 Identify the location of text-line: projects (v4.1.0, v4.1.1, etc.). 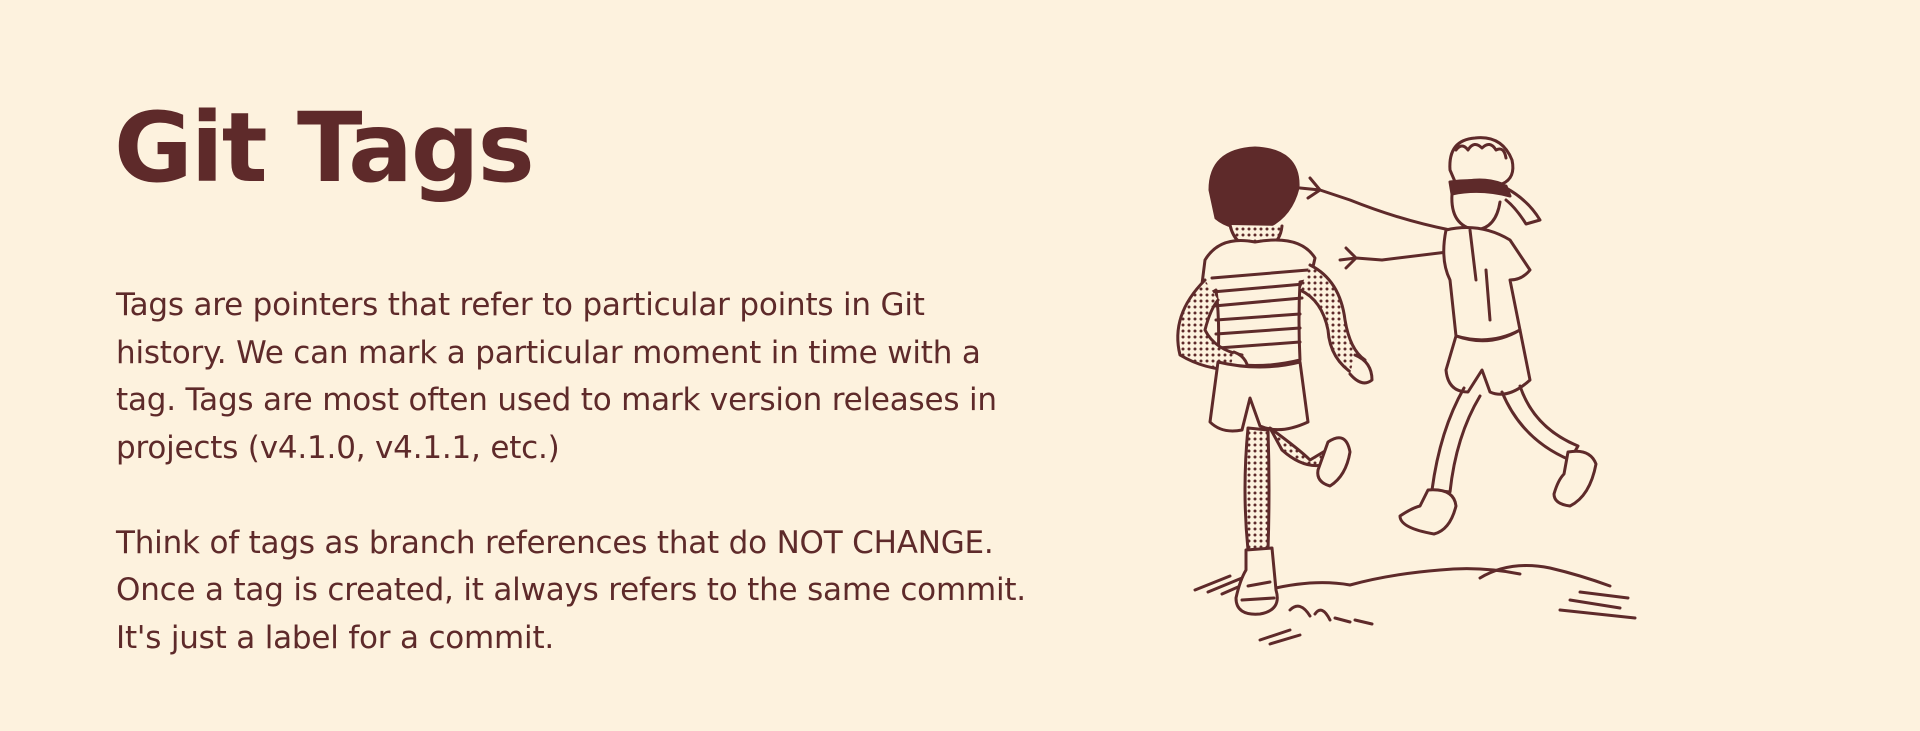
(338, 447).